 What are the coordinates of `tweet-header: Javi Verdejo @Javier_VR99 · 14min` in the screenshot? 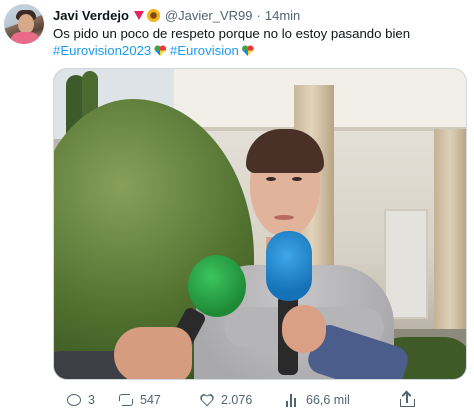 It's located at (176, 15).